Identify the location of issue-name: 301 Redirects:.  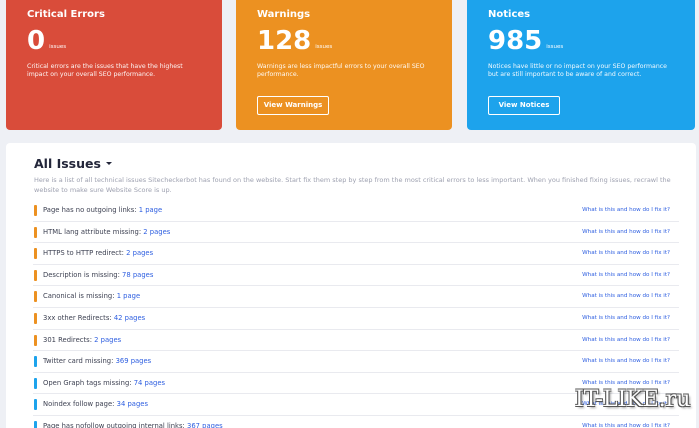
(67, 339).